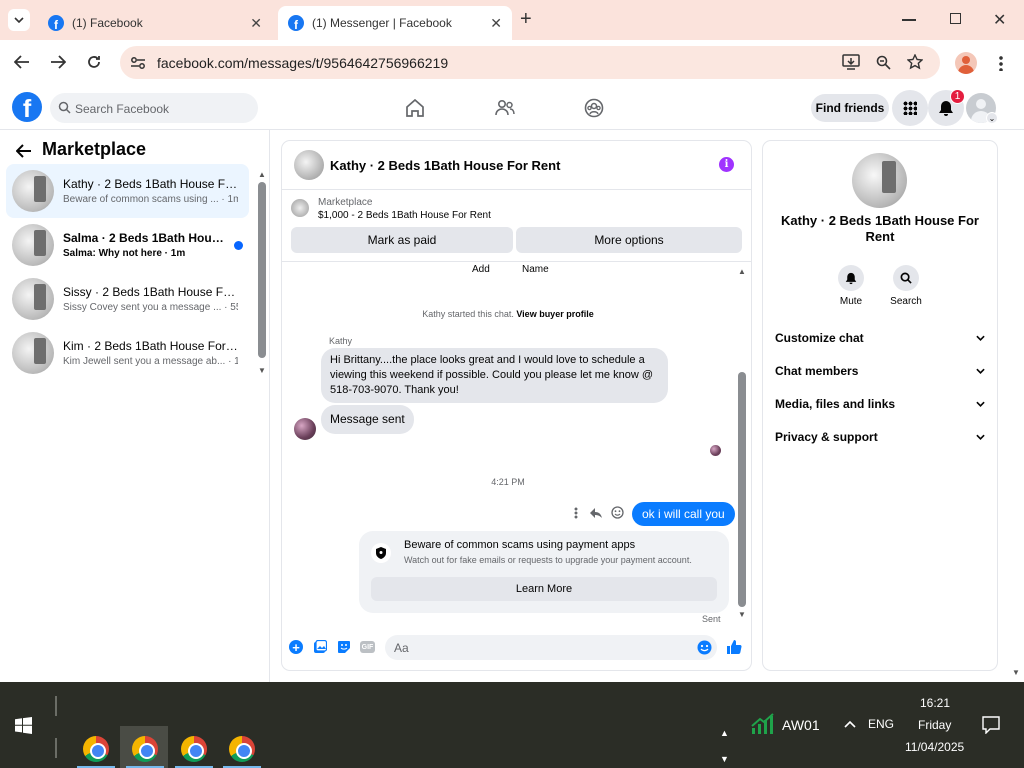  I want to click on sticker-icon, so click(344, 647).